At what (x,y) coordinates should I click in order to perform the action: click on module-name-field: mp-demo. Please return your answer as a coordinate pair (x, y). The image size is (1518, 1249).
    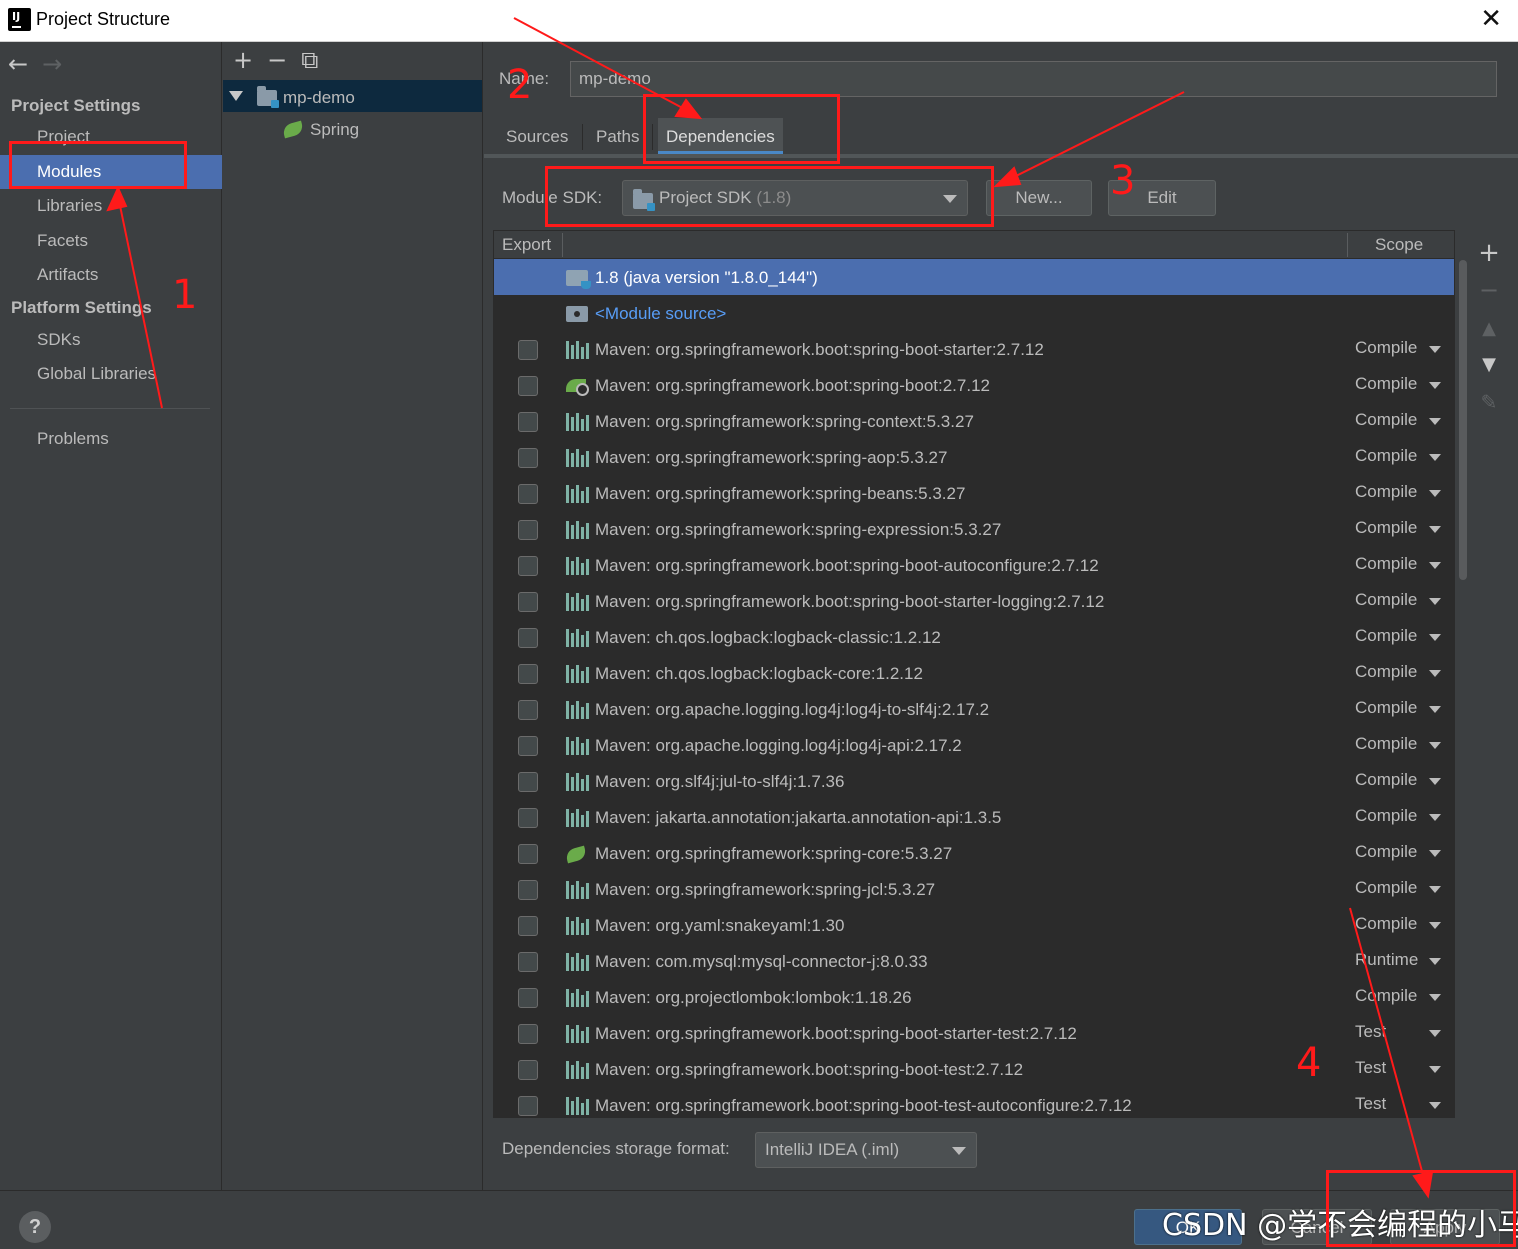
    Looking at the image, I should click on (1033, 79).